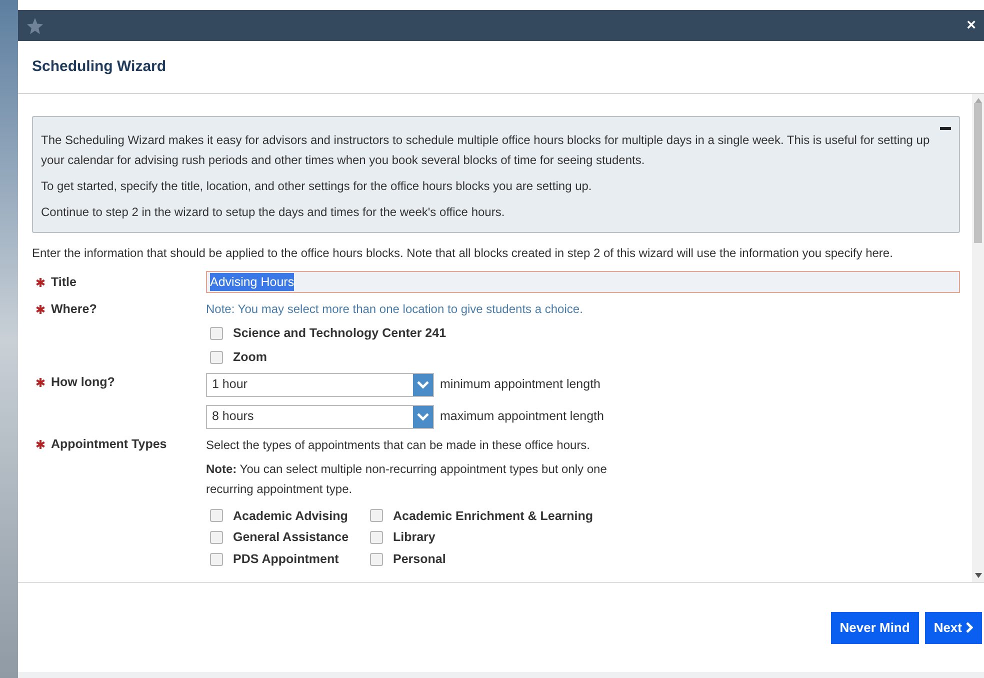 The image size is (984, 678). Describe the element at coordinates (414, 537) in the screenshot. I see `checkbox-label: Library` at that location.